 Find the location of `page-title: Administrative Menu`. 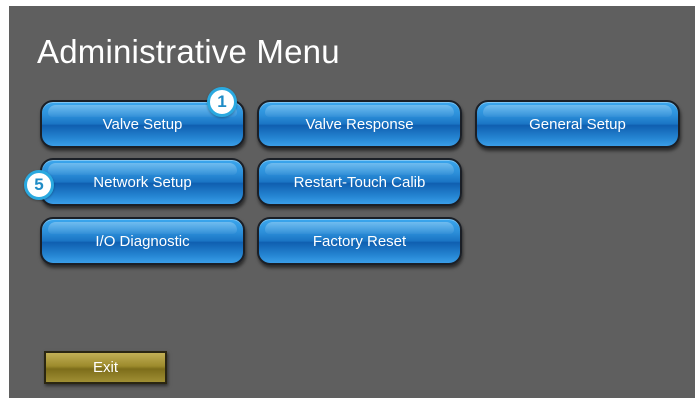

page-title: Administrative Menu is located at coordinates (188, 51).